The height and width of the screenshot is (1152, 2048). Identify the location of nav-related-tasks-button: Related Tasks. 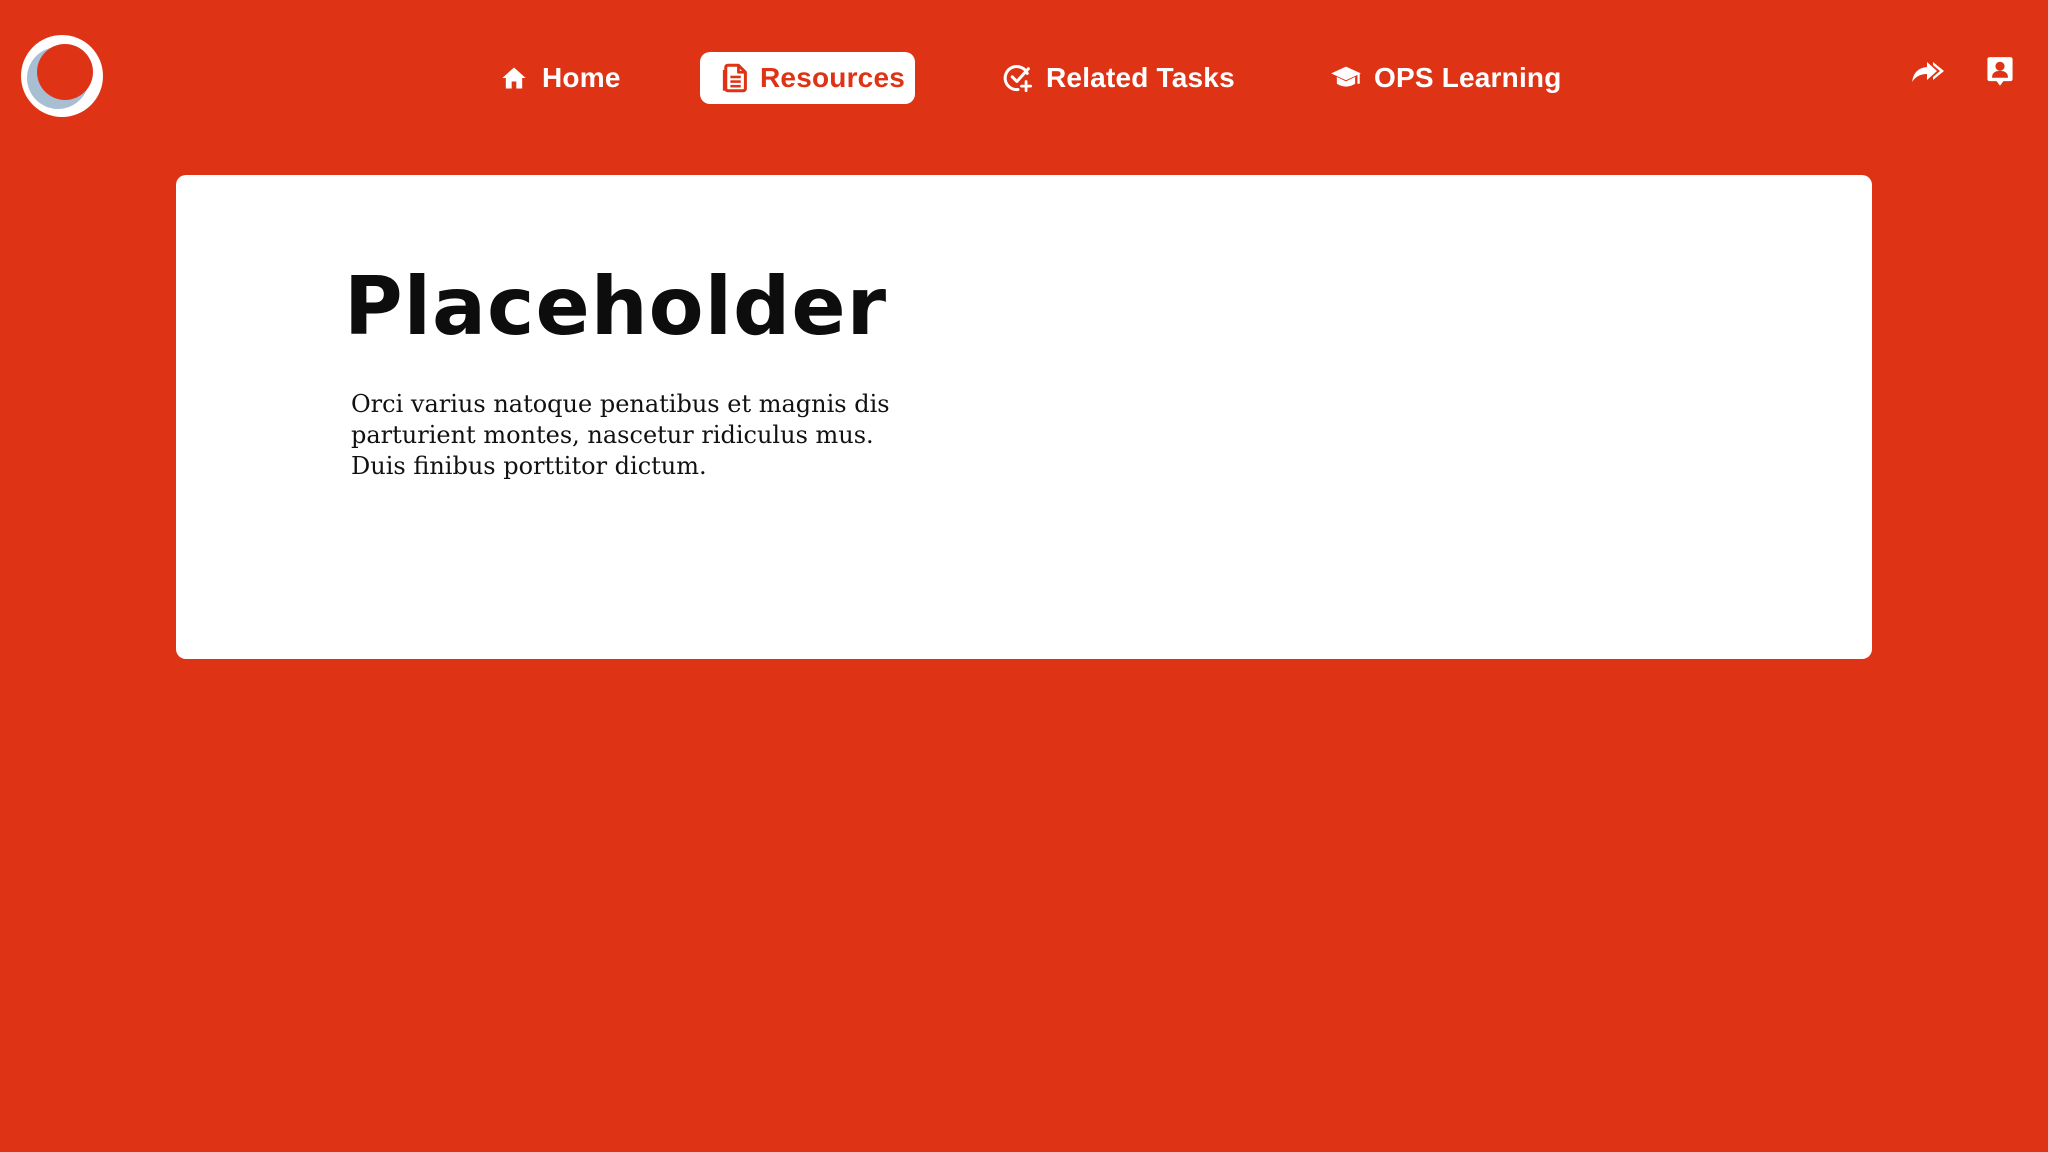
(1118, 78).